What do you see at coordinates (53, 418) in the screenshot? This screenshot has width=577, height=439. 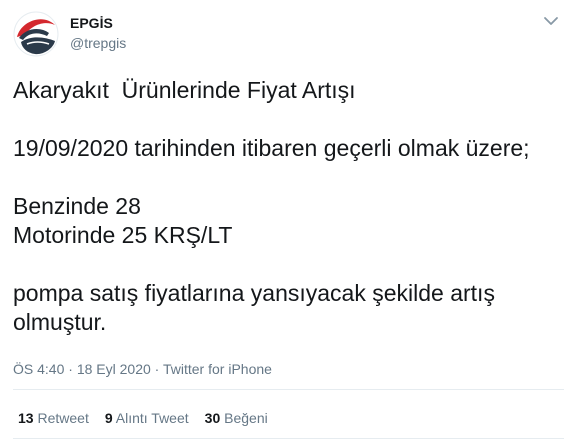 I see `retweet-count: 13 Retweet` at bounding box center [53, 418].